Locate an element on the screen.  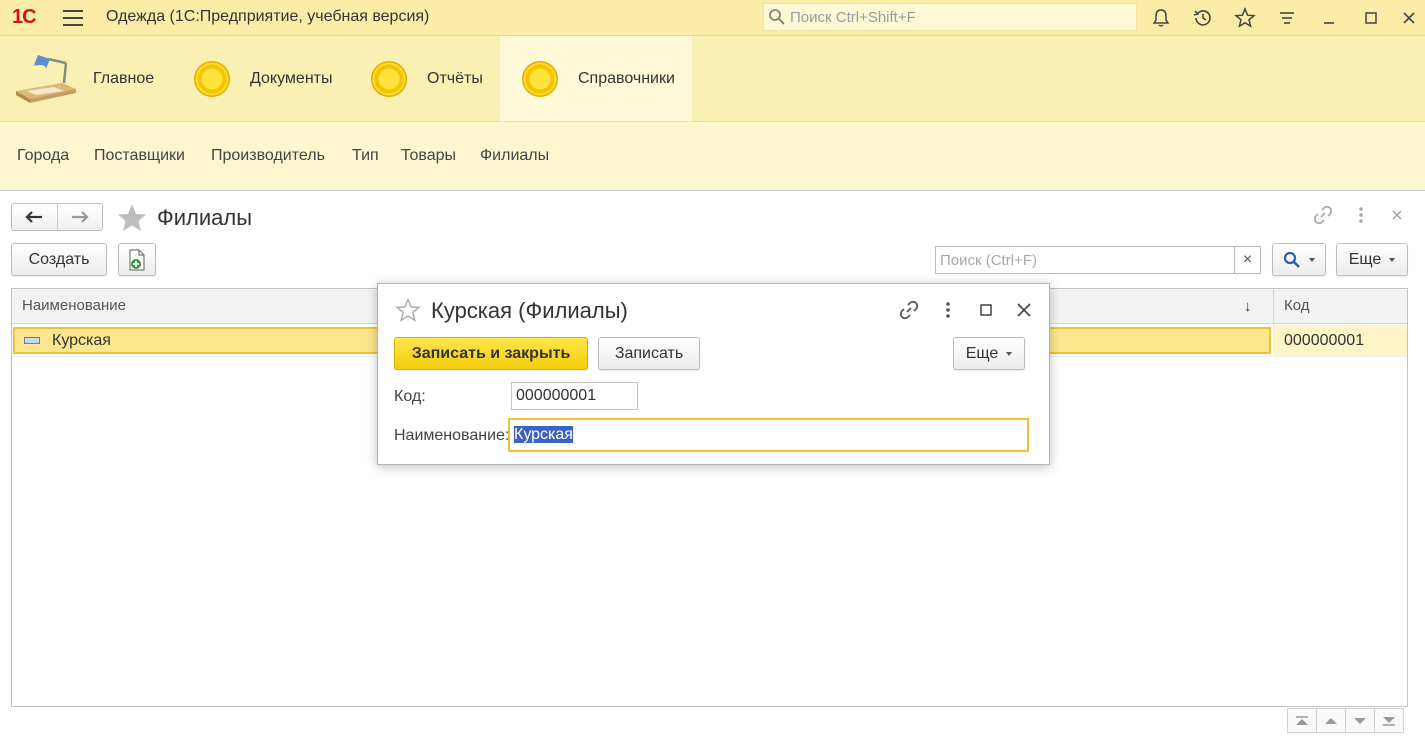
list-search-box: × is located at coordinates (1098, 260).